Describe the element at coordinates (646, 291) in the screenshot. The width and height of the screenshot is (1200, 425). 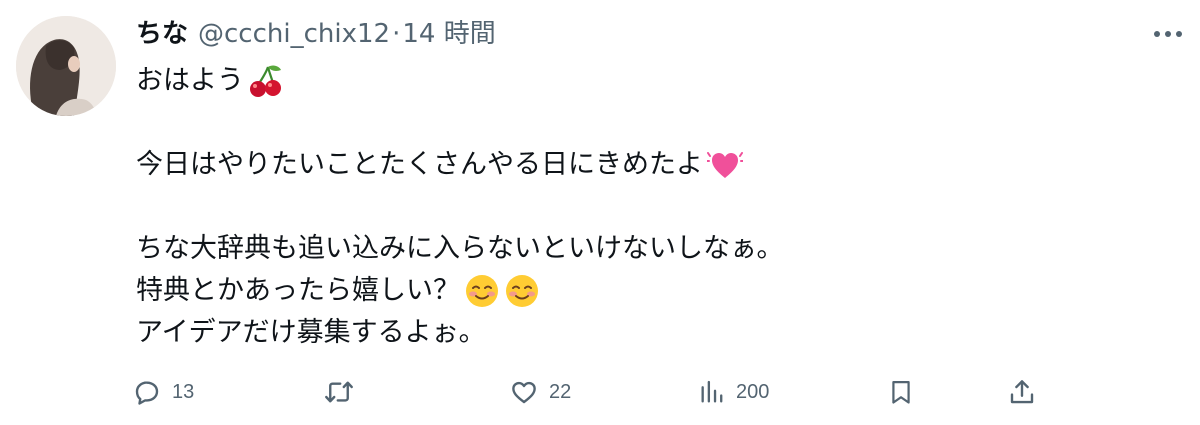
I see `tweet-line: 特典とかあったら嬉しい？` at that location.